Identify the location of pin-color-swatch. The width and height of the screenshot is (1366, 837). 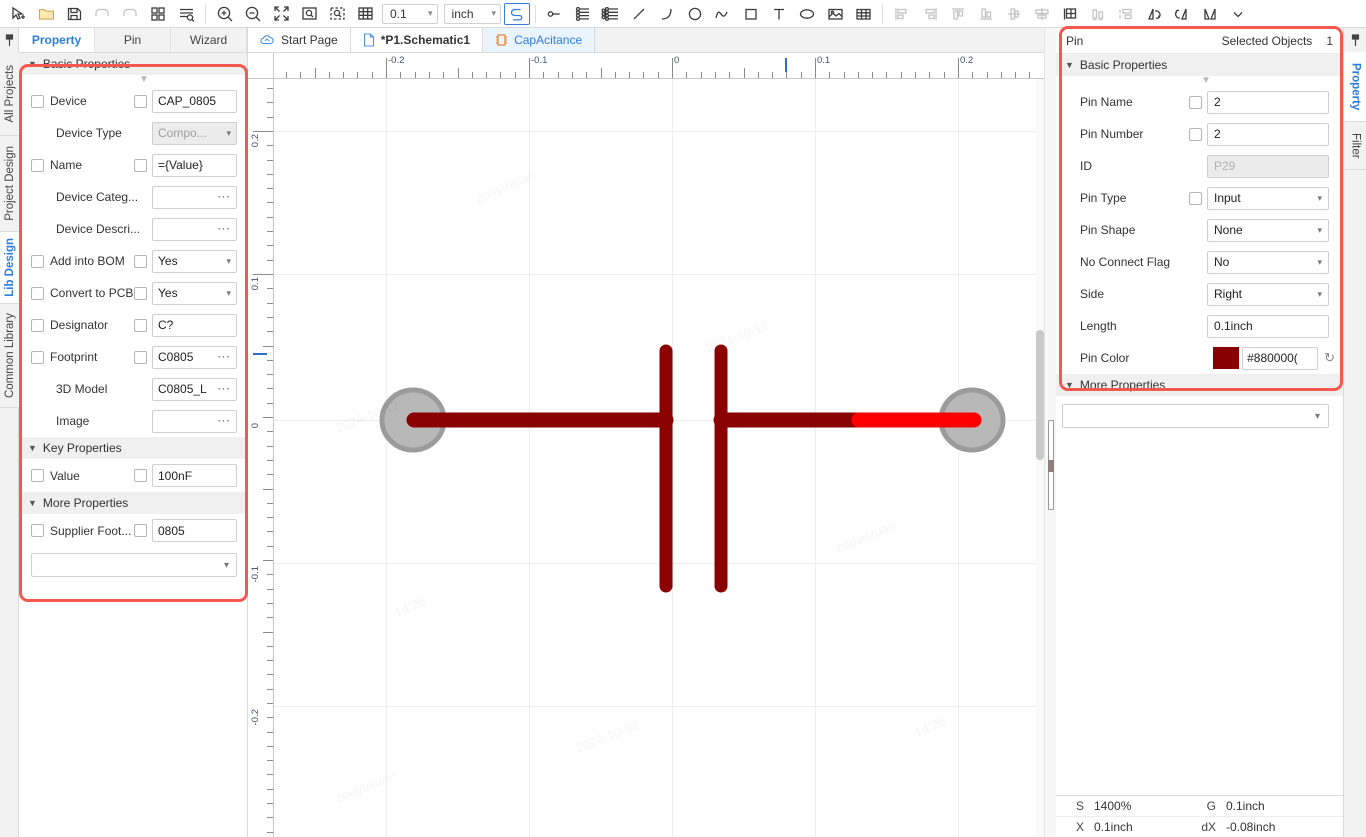
(1226, 358).